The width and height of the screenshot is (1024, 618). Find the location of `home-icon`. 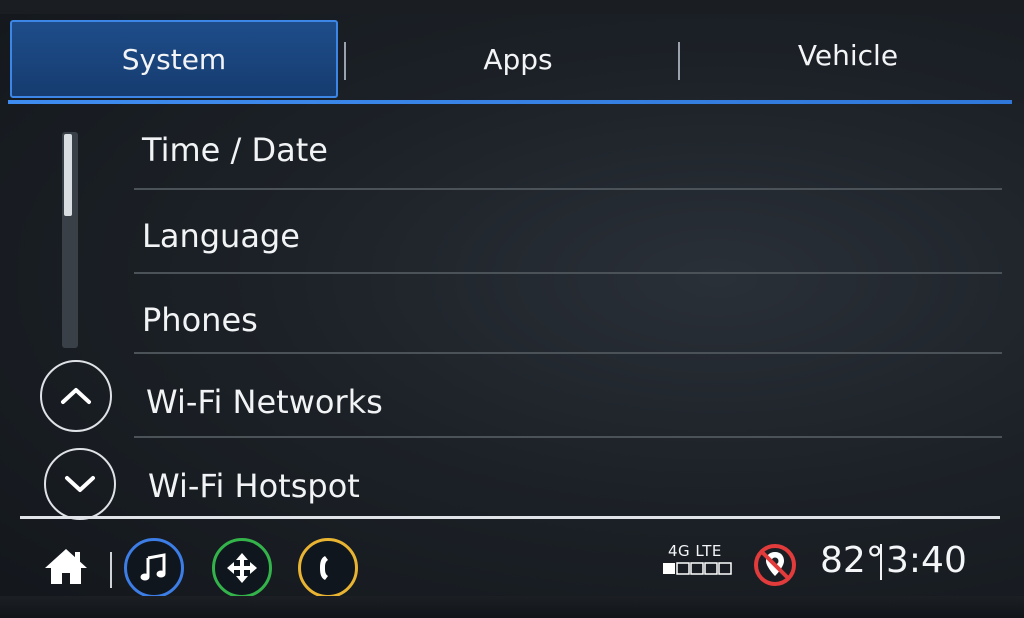

home-icon is located at coordinates (66, 566).